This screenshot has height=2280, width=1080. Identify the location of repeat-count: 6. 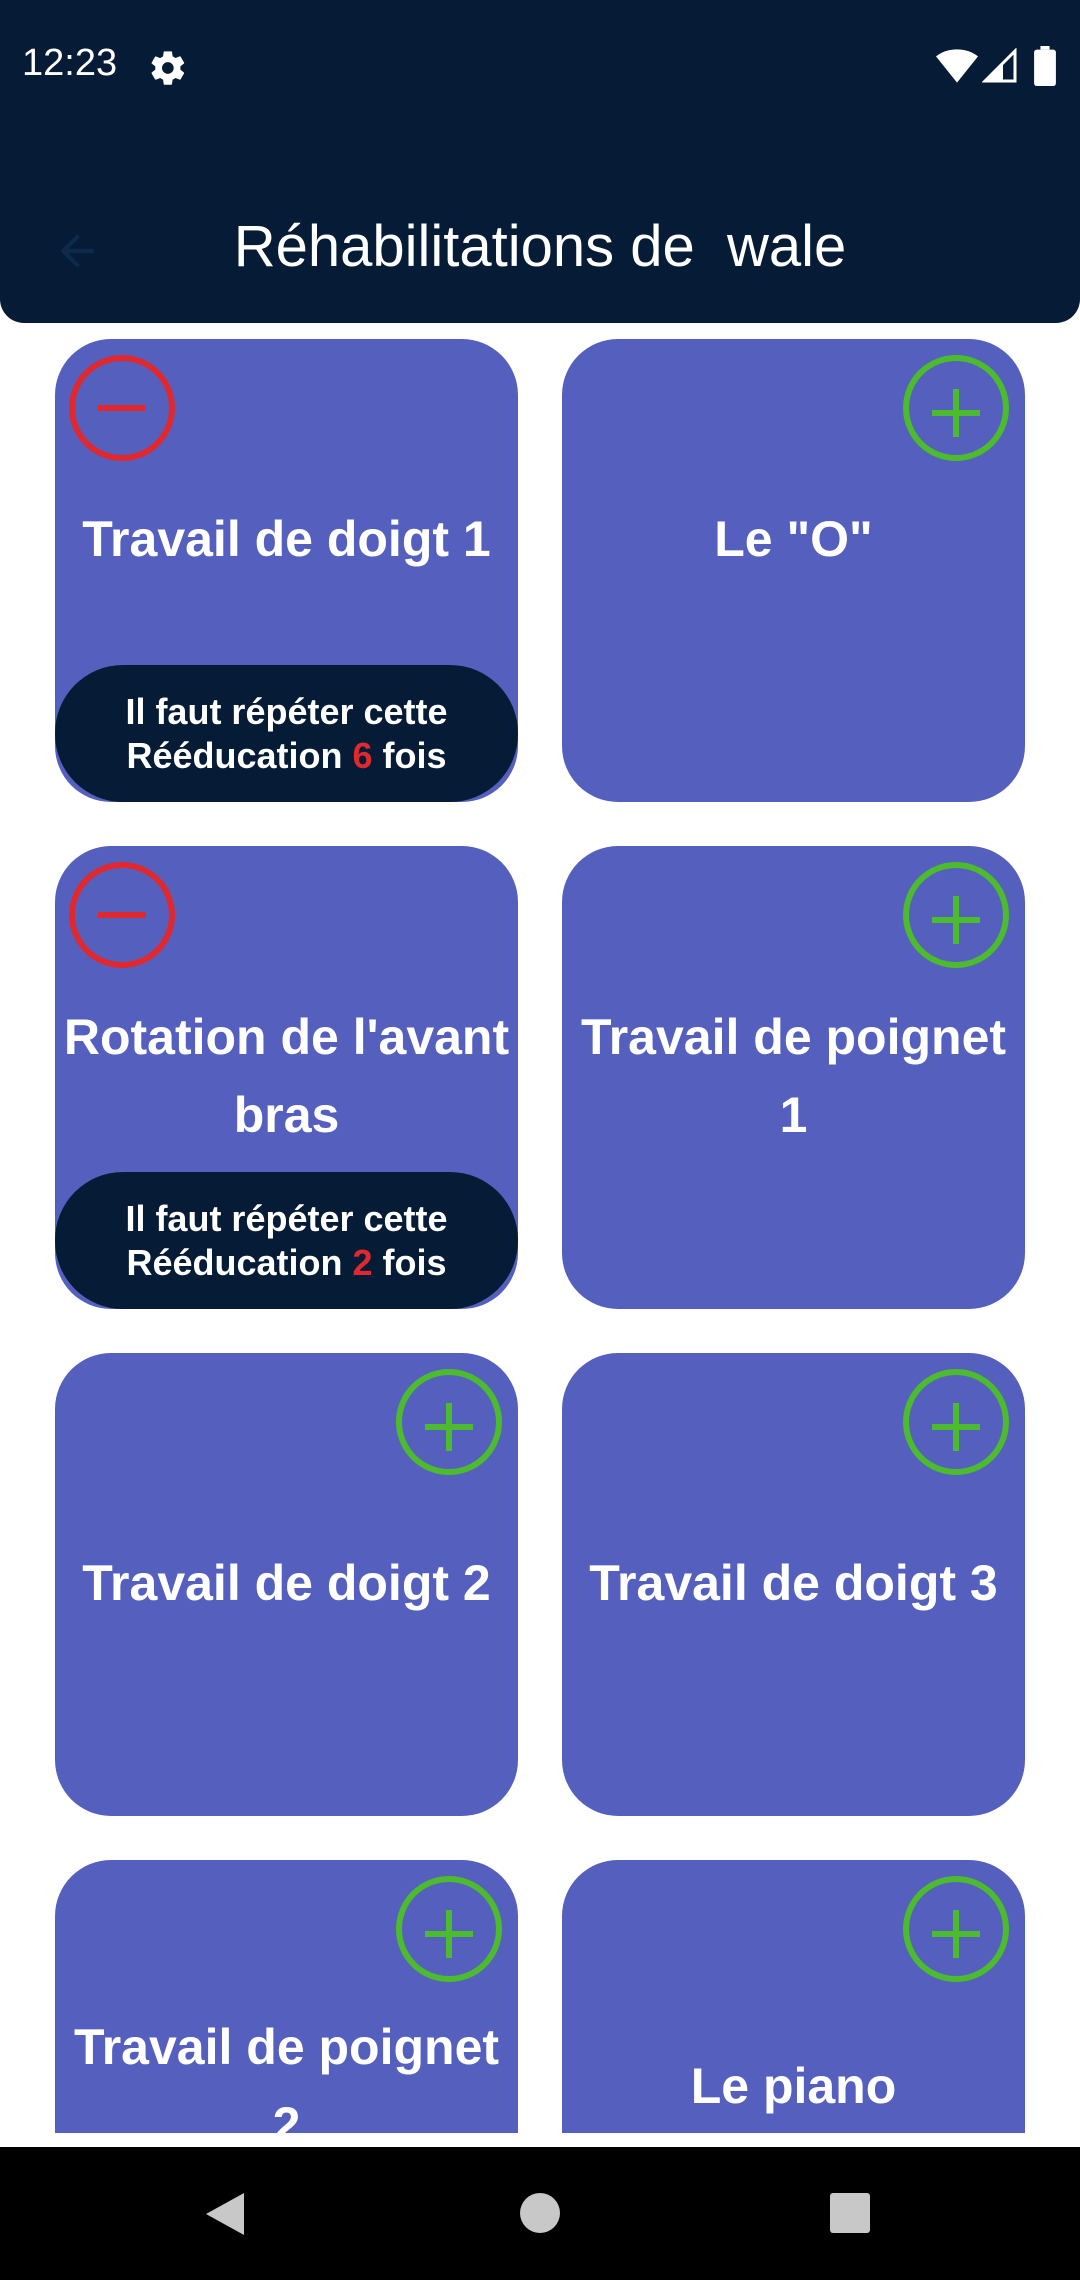
(362, 755).